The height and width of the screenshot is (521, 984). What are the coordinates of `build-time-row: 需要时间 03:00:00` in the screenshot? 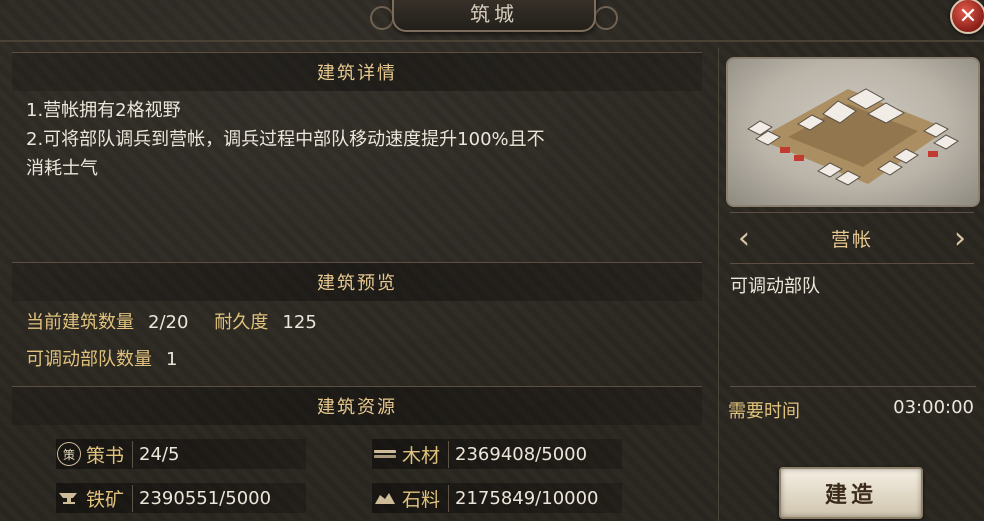 It's located at (851, 410).